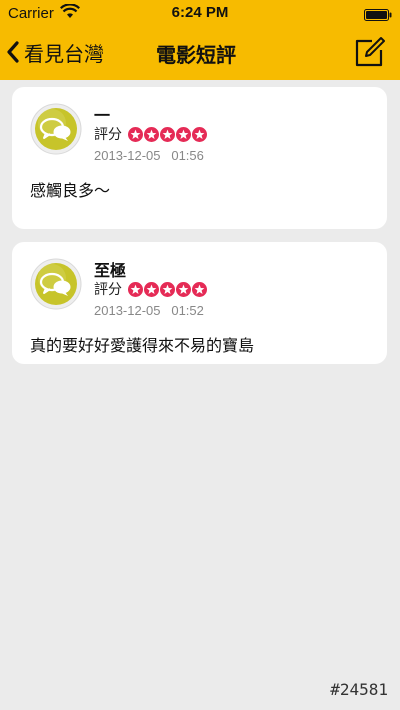 The height and width of the screenshot is (710, 400). I want to click on nav-bar: 看見台灣 電影短評, so click(200, 53).